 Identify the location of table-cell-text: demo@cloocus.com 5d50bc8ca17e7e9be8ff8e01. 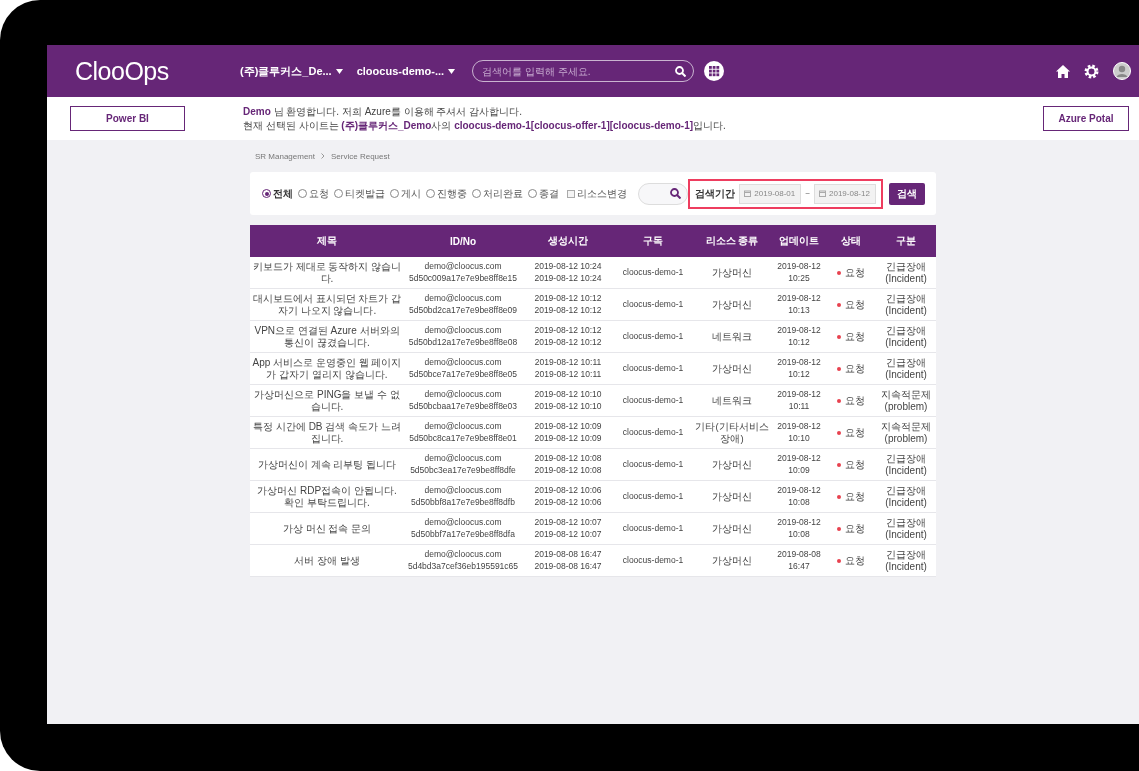
(463, 432).